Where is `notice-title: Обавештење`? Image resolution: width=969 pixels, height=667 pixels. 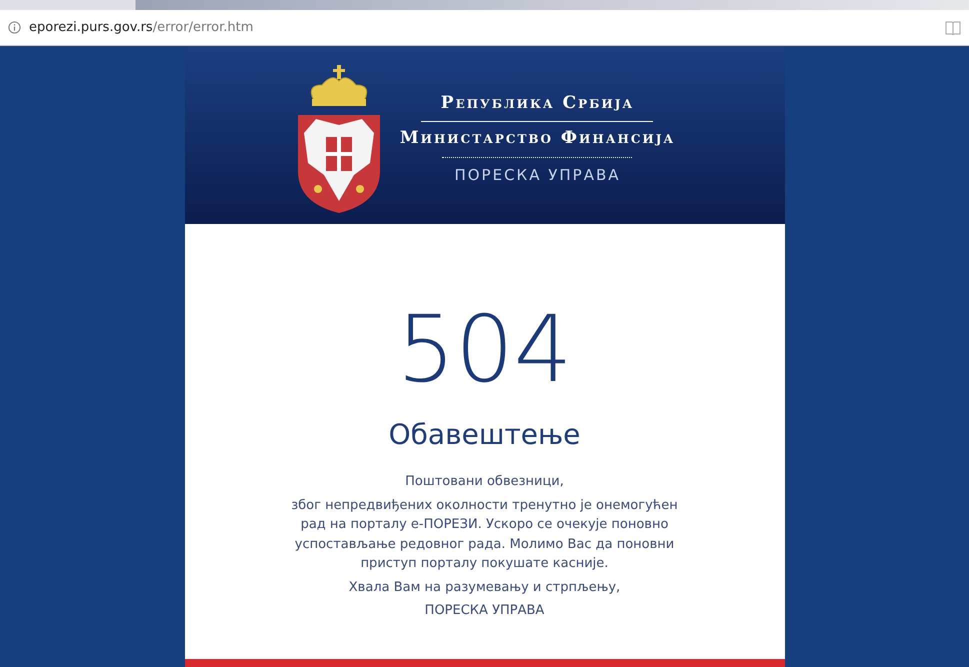
notice-title: Обавештење is located at coordinates (484, 435).